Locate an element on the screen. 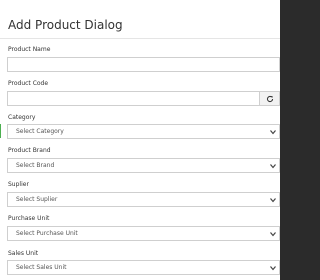 The image size is (320, 280). purchase-unit-selected: Select Purchase Unit is located at coordinates (47, 233).